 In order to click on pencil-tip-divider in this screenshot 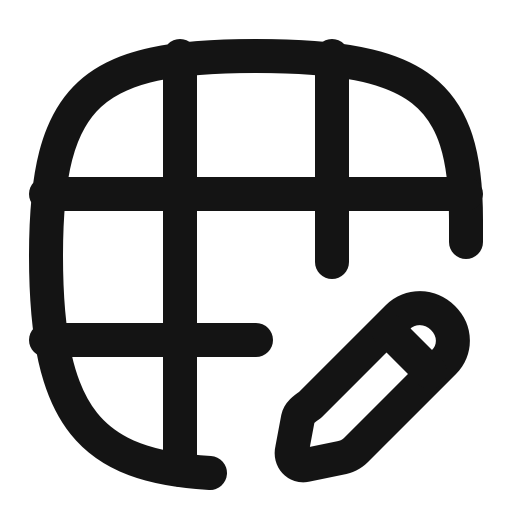, I will do `click(409, 351)`.